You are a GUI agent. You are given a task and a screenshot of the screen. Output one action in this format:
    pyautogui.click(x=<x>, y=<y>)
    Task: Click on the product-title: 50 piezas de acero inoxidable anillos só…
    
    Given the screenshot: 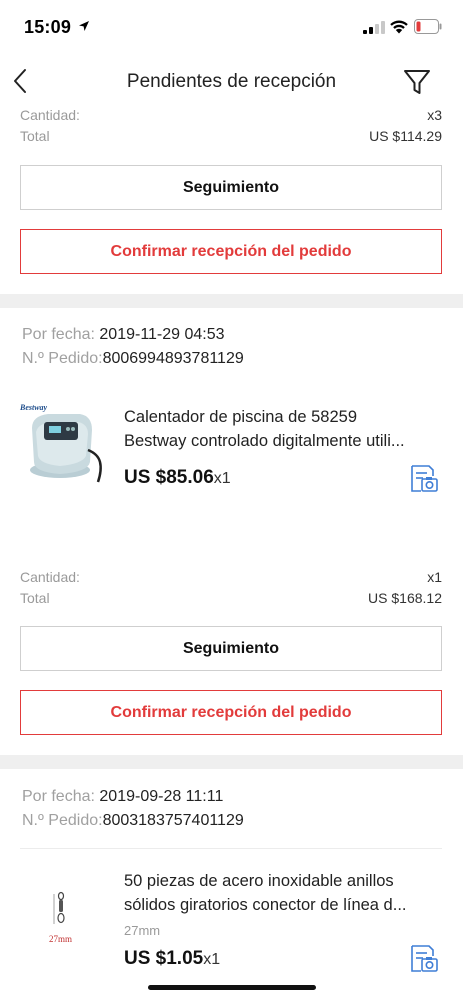 What is the action you would take?
    pyautogui.click(x=283, y=893)
    